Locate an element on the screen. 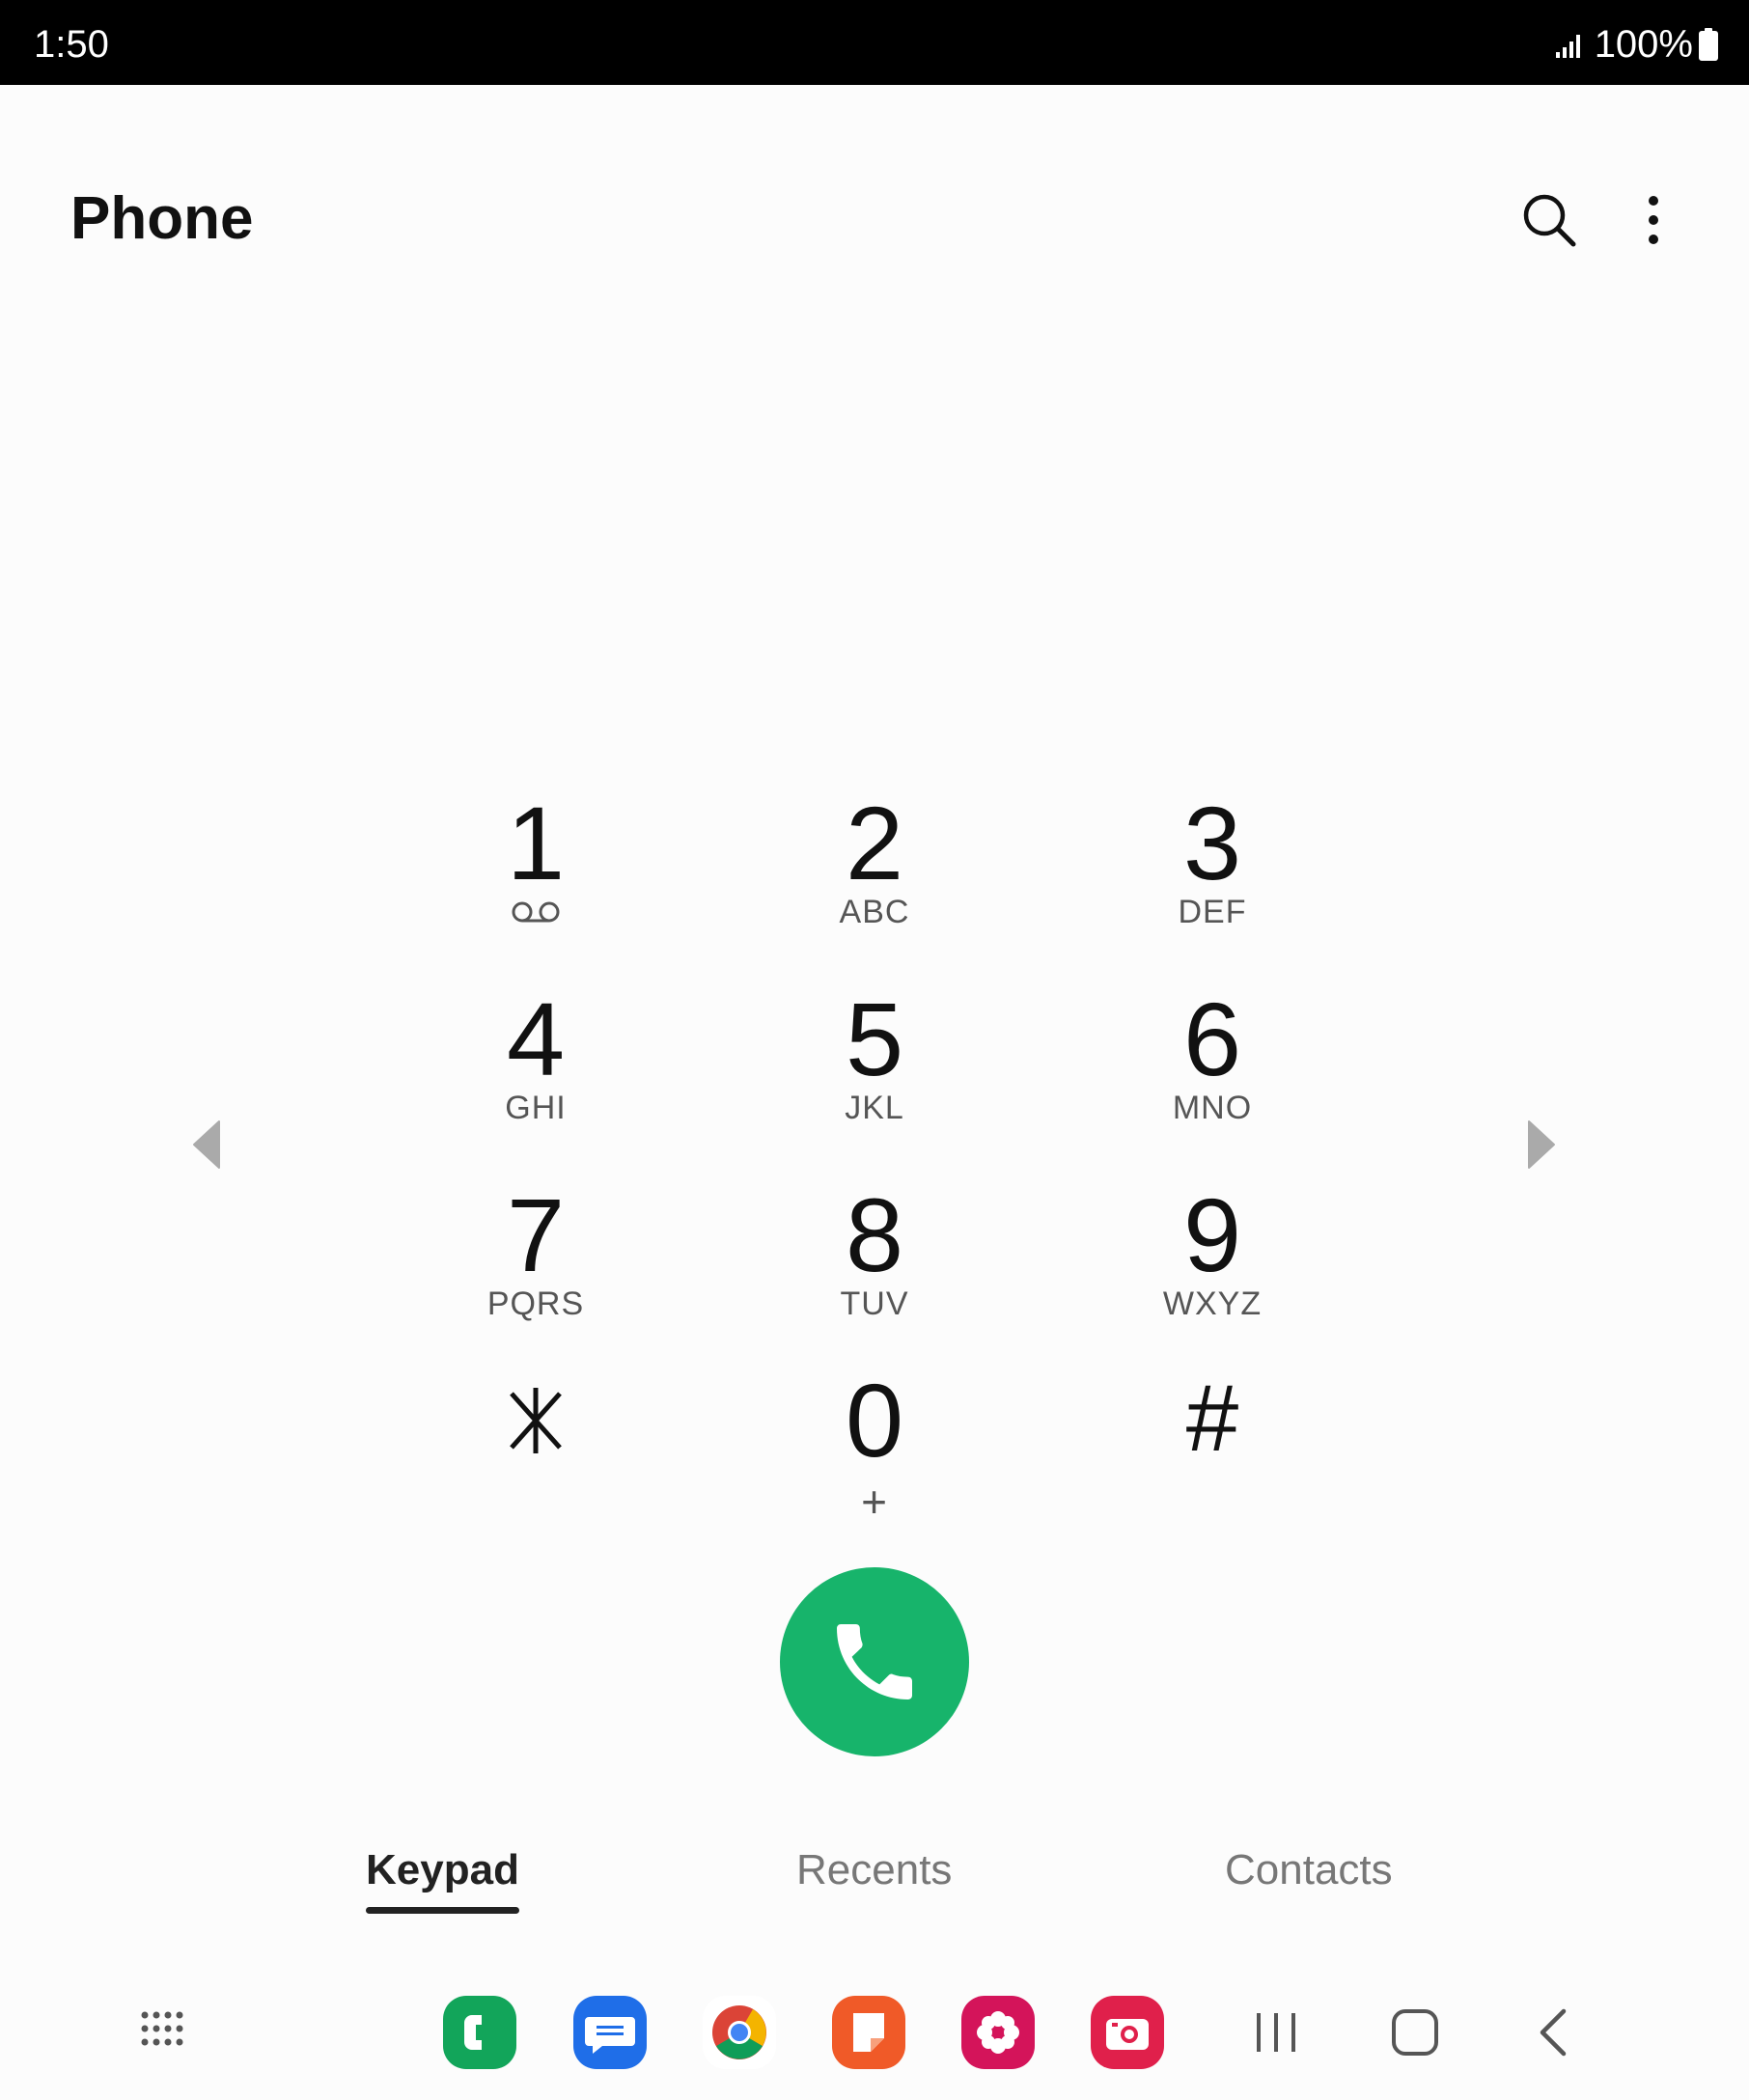  dock-flower-app is located at coordinates (998, 2032).